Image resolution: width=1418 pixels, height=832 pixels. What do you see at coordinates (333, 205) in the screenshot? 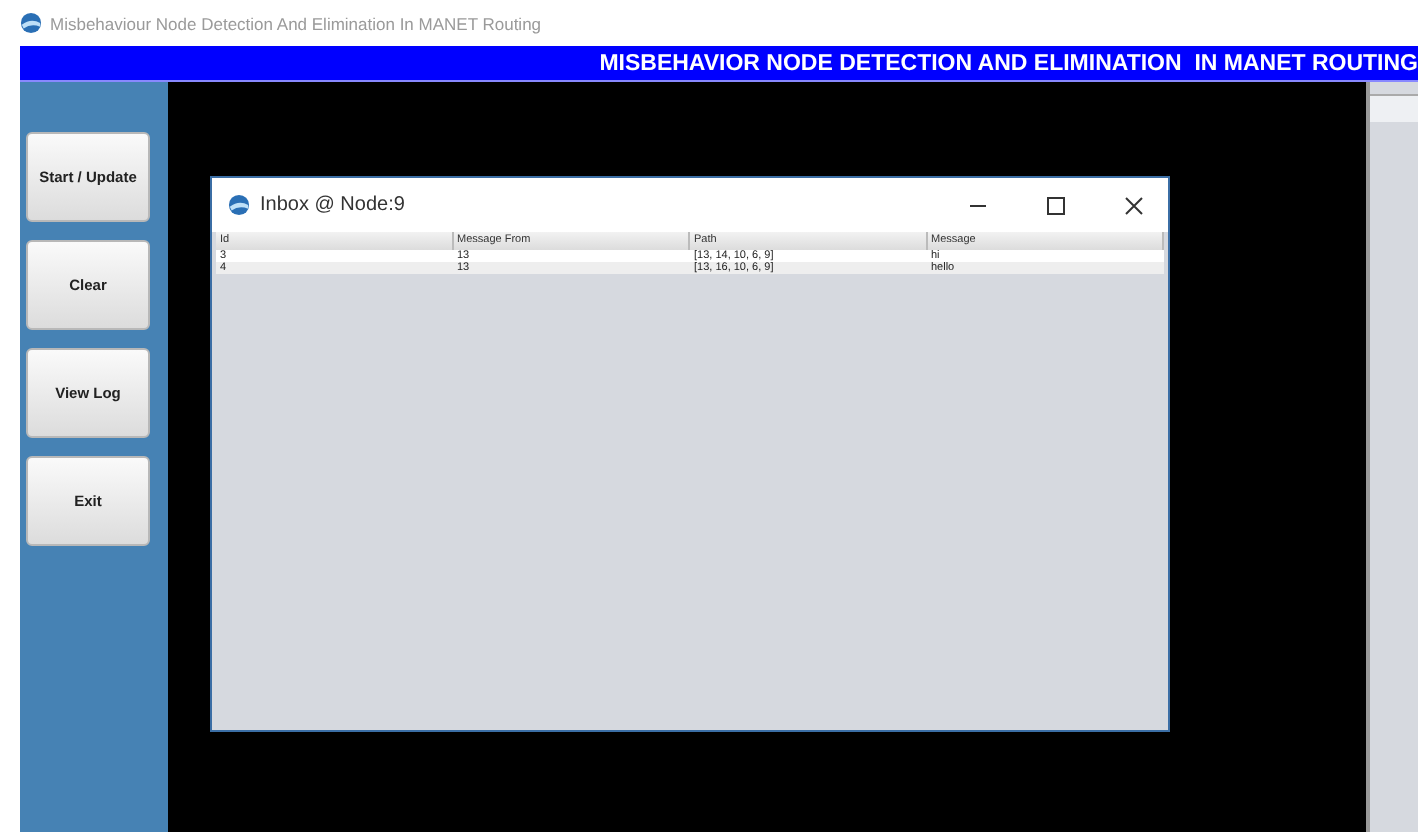
I see `window-title: Inbox @ Node:9` at bounding box center [333, 205].